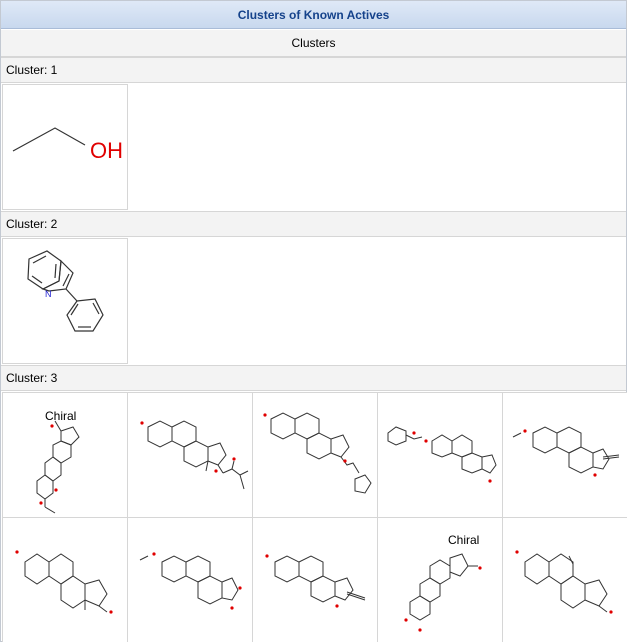 This screenshot has height=642, width=627. I want to click on molecule-structure-steroid-9: Chiral, so click(443, 582).